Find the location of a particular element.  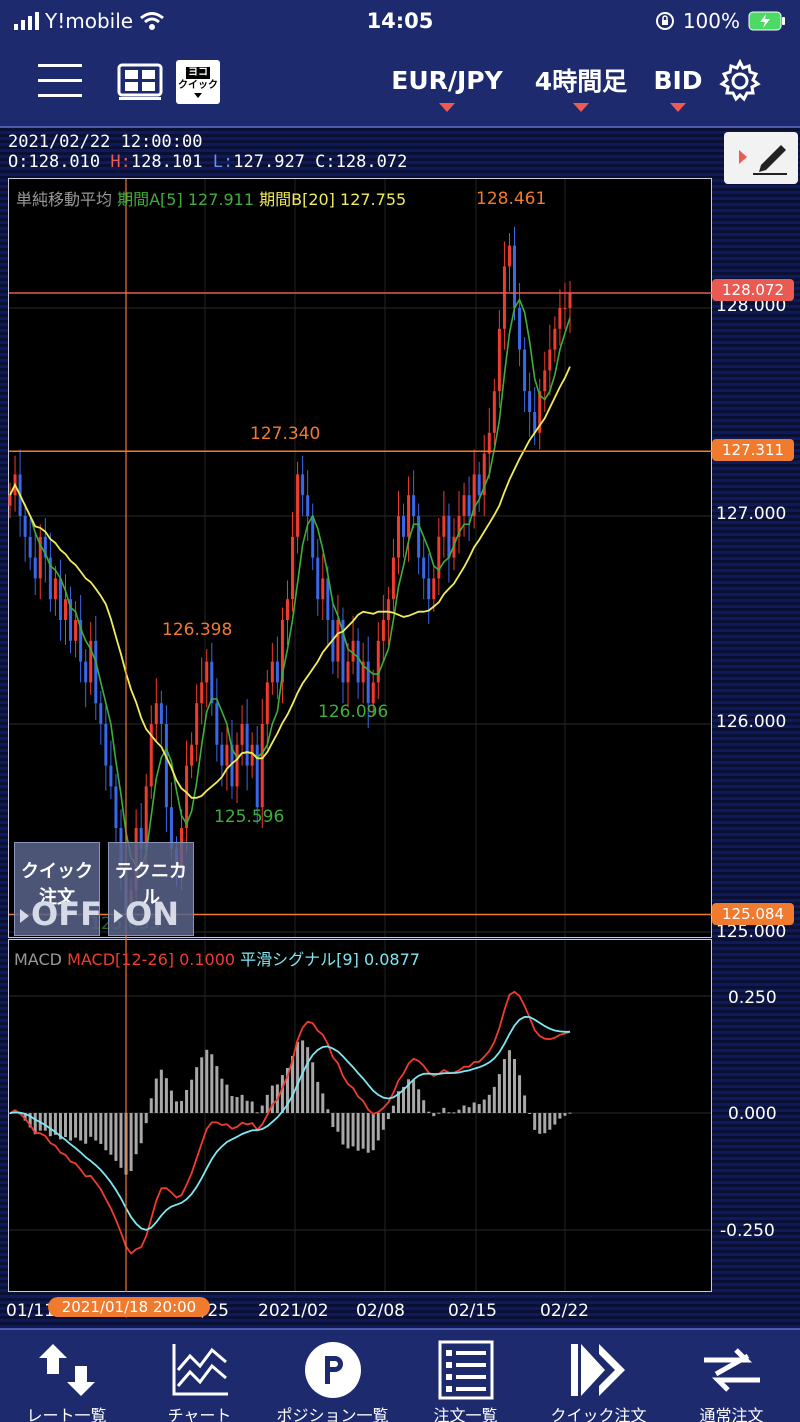

layout-button is located at coordinates (140, 82).